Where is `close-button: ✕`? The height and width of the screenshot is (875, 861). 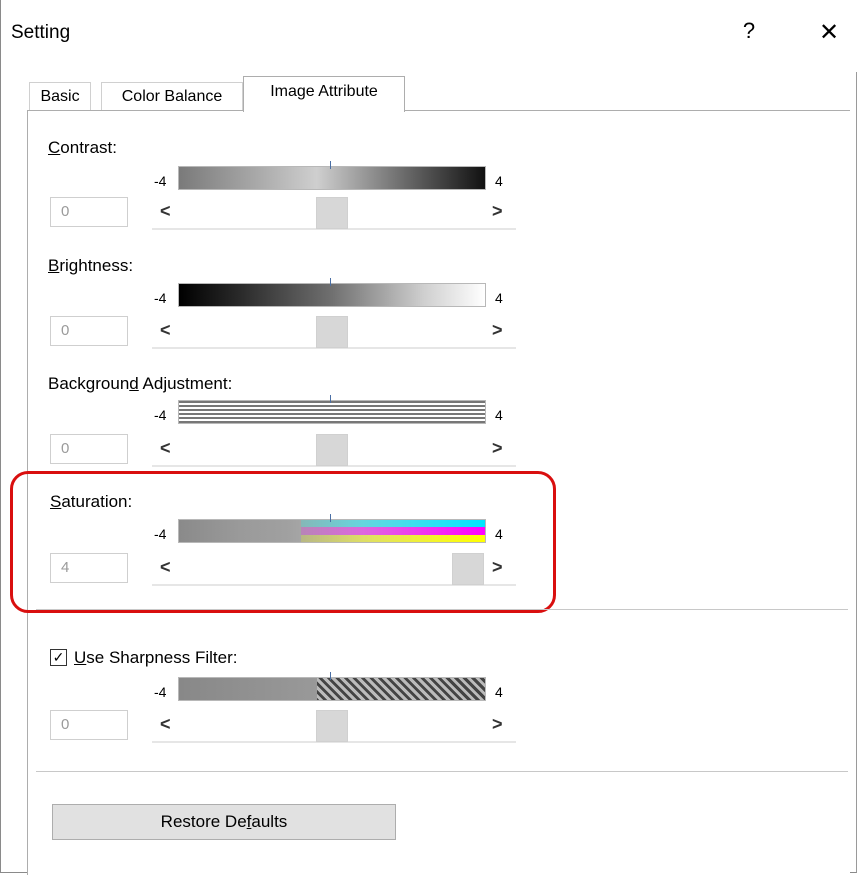
close-button: ✕ is located at coordinates (829, 32).